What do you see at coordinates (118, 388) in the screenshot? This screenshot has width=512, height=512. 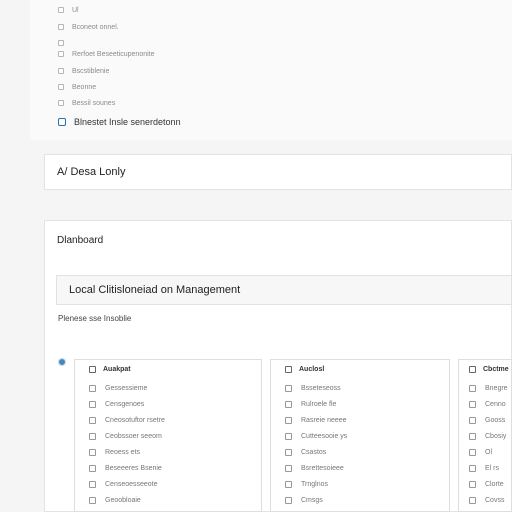 I see `panel-item: Gessessieme` at bounding box center [118, 388].